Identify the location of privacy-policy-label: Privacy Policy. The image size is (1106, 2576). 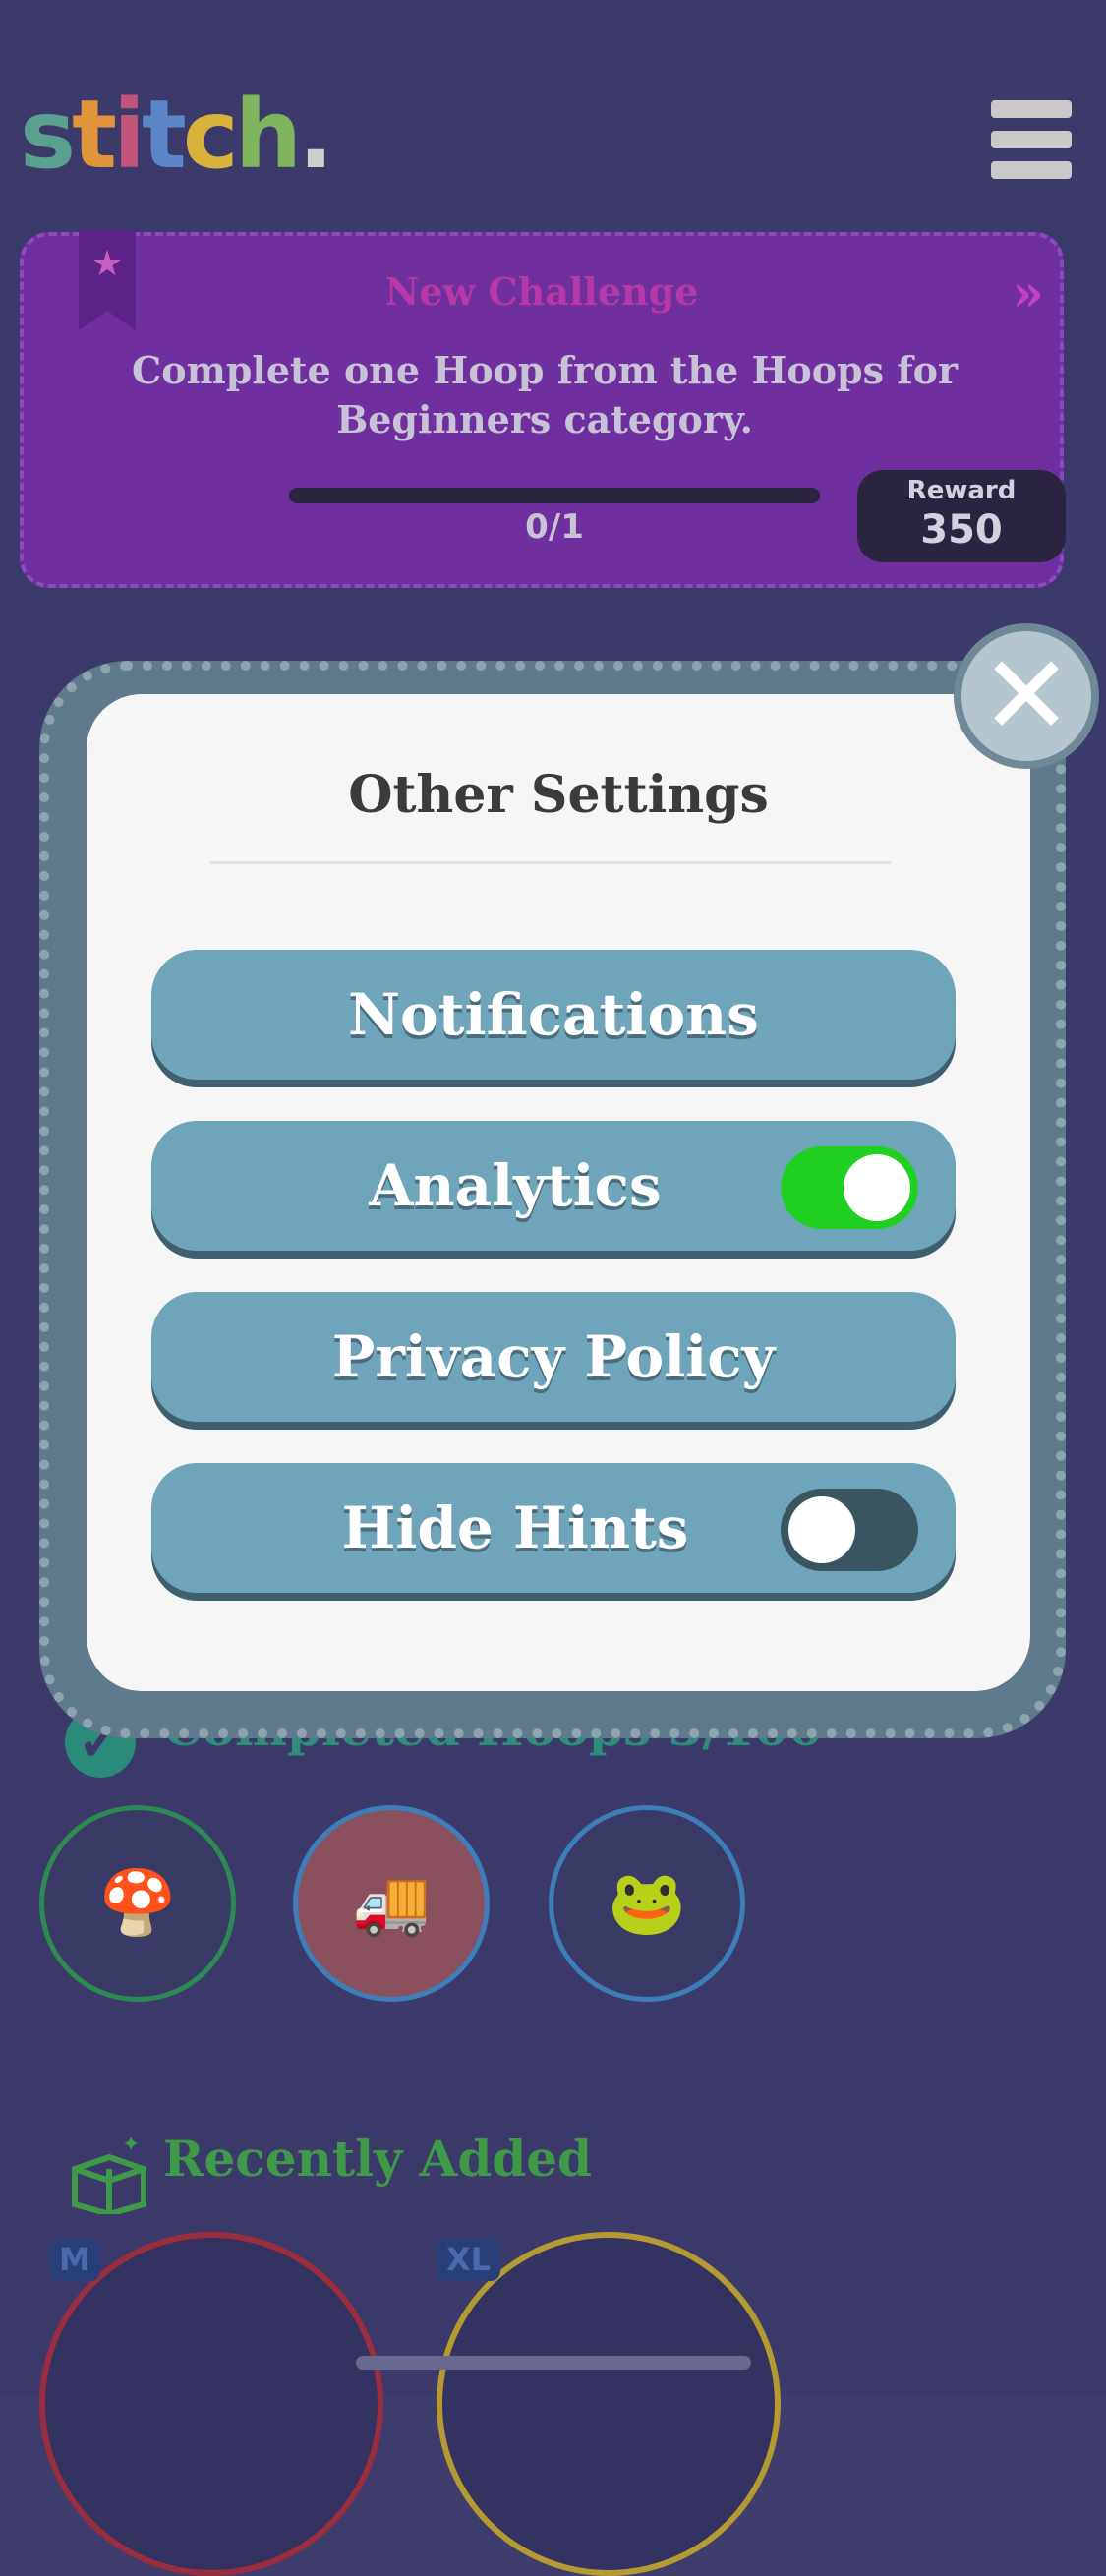
(553, 1356).